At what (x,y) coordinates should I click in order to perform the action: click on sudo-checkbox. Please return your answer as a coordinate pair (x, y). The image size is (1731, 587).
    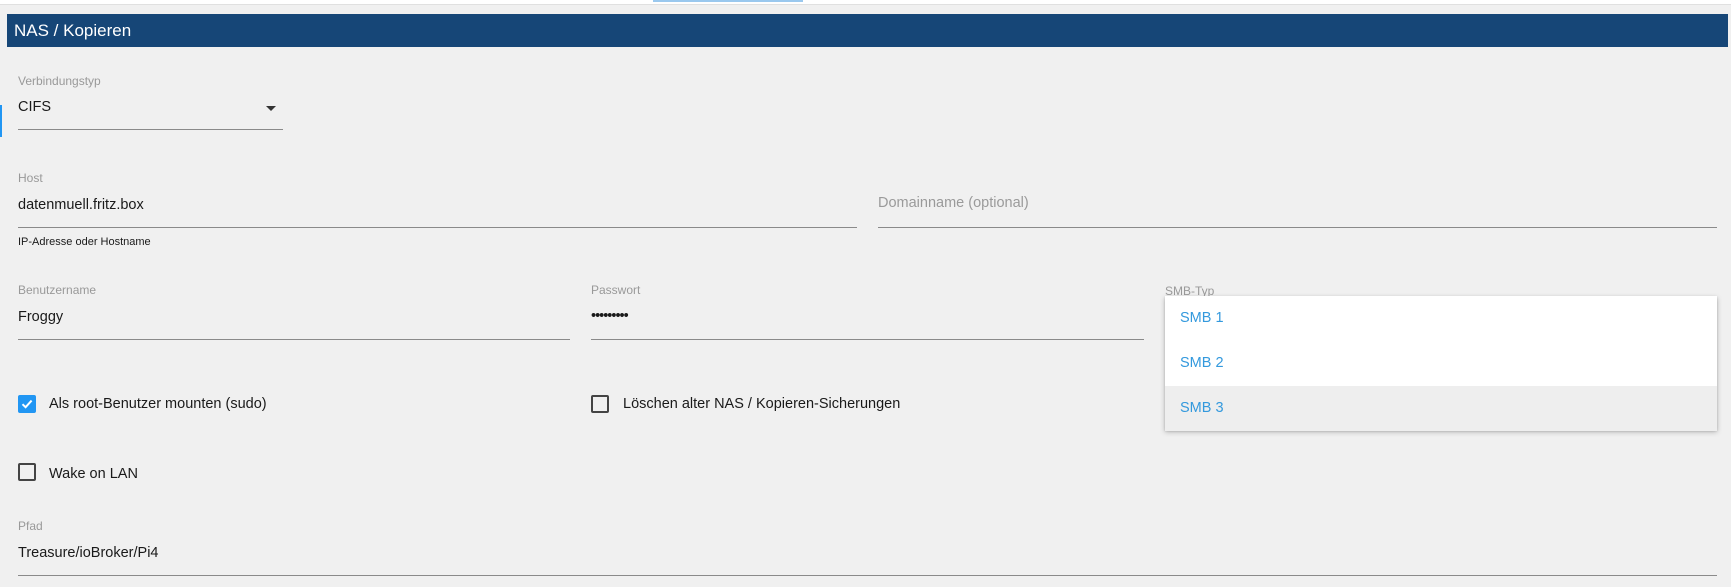
    Looking at the image, I should click on (27, 404).